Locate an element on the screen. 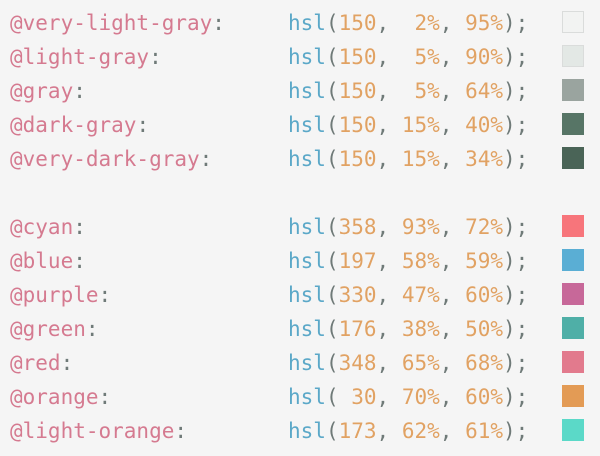 This screenshot has height=456, width=600. hue-value: 330 is located at coordinates (357, 295).